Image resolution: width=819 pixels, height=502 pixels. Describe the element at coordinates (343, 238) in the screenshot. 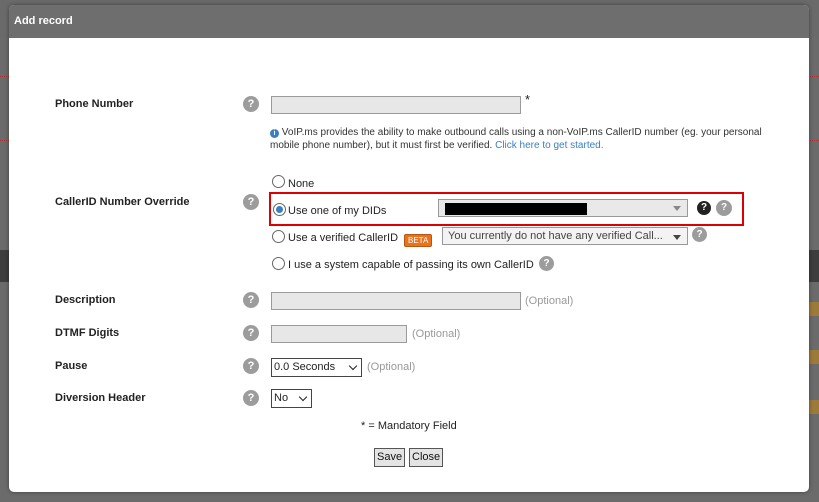

I see `radio-verified-callerid-label: Use a verified CallerID` at that location.